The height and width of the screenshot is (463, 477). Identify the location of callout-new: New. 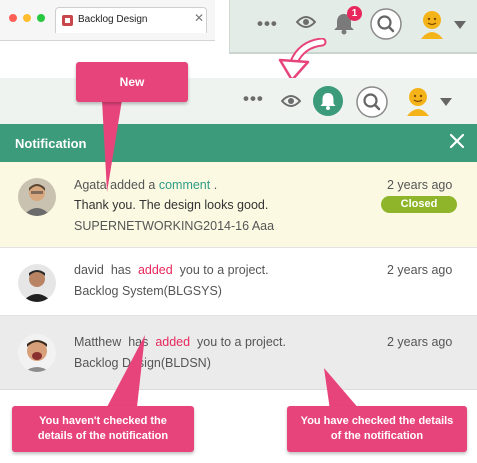
(132, 82).